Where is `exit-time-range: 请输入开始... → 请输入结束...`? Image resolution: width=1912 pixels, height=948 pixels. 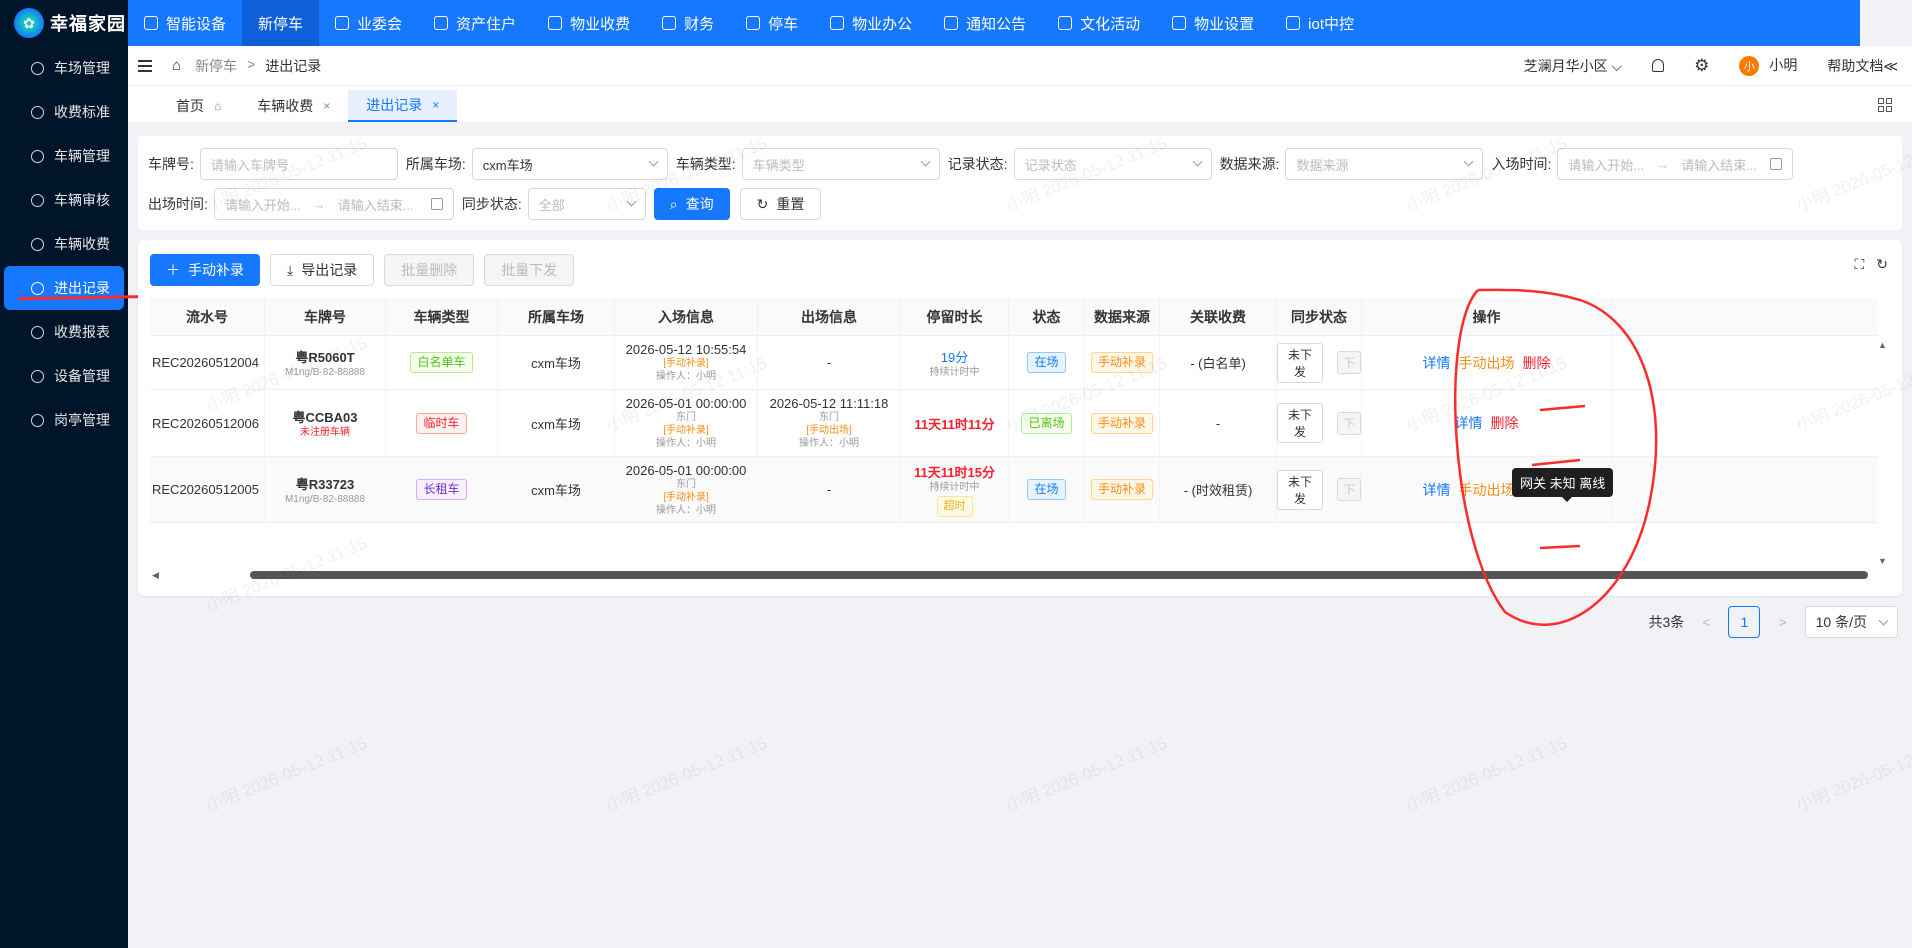
exit-time-range: 请输入开始... → 请输入结束... is located at coordinates (333, 204).